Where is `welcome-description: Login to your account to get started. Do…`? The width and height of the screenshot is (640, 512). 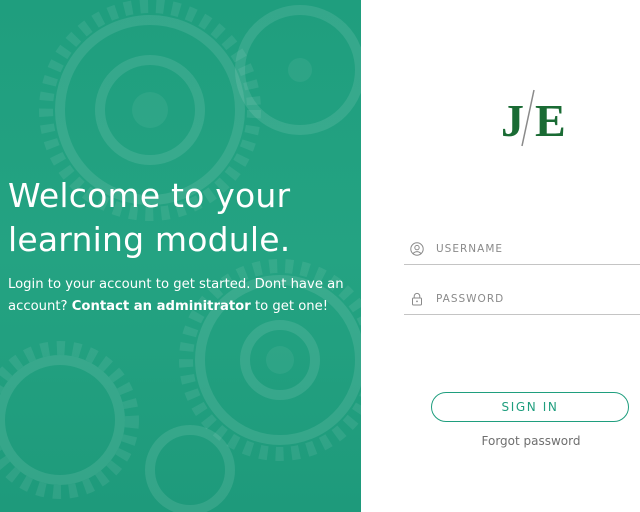 welcome-description: Login to your account to get started. Do… is located at coordinates (183, 296).